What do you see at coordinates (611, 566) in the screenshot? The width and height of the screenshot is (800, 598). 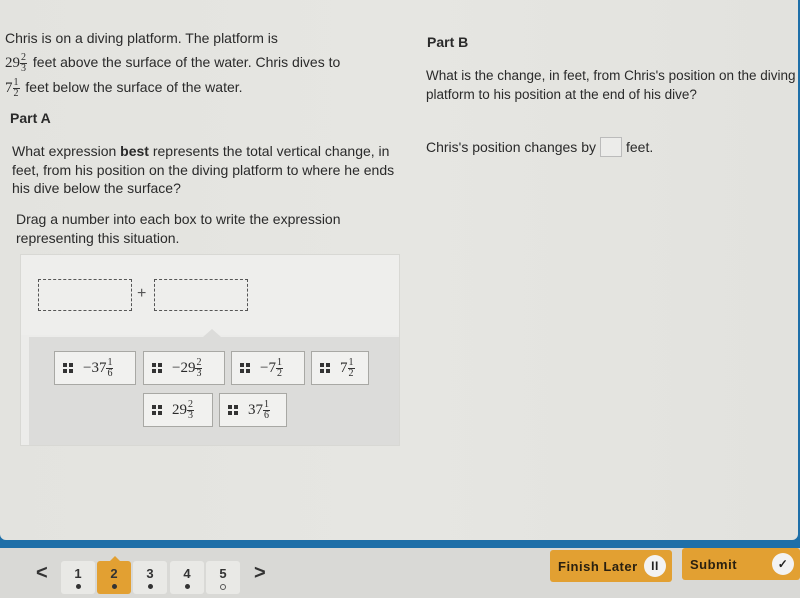 I see `finish-later-button: Finish Later II` at bounding box center [611, 566].